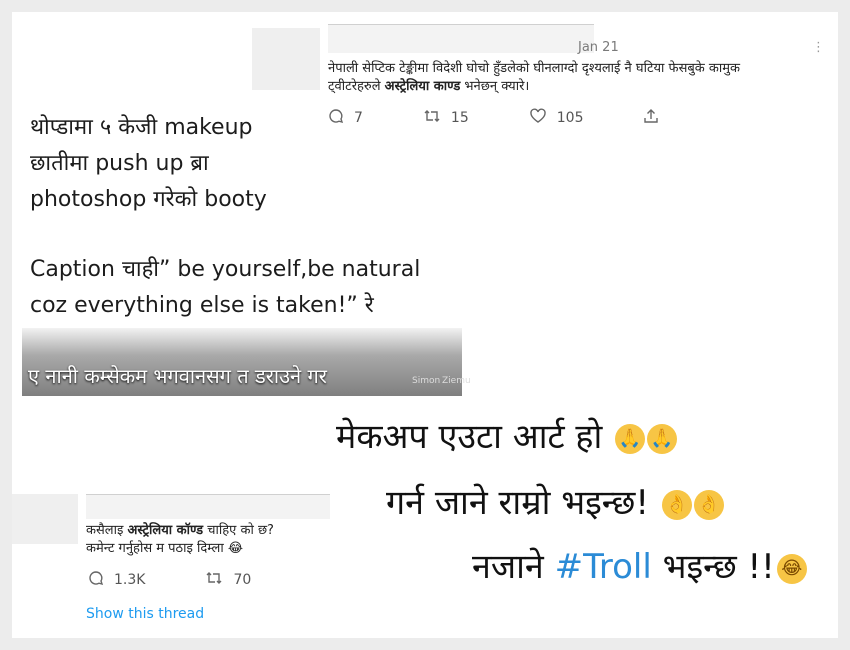 The image size is (850, 650). I want to click on quote-line-2: गर्न जाने राम्रो भइन्छ! 👌 👌, so click(555, 501).